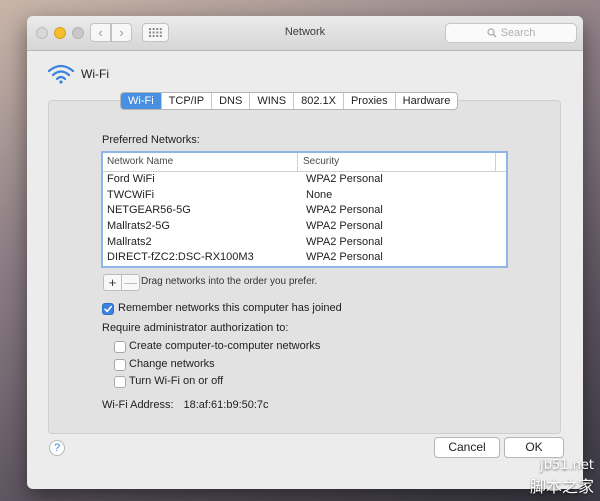 The height and width of the screenshot is (501, 600). I want to click on remove-network-button: —, so click(130, 282).